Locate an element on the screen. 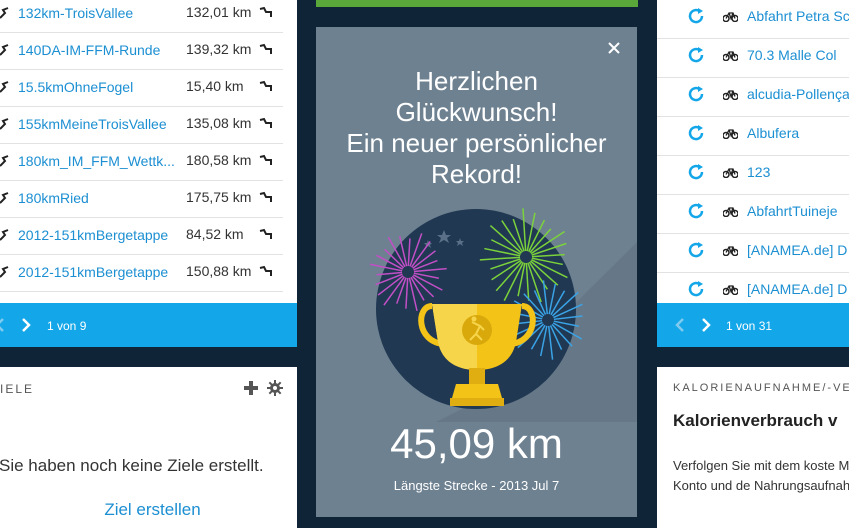  course-name: 140DA-IM-FFM-Runde is located at coordinates (98, 50).